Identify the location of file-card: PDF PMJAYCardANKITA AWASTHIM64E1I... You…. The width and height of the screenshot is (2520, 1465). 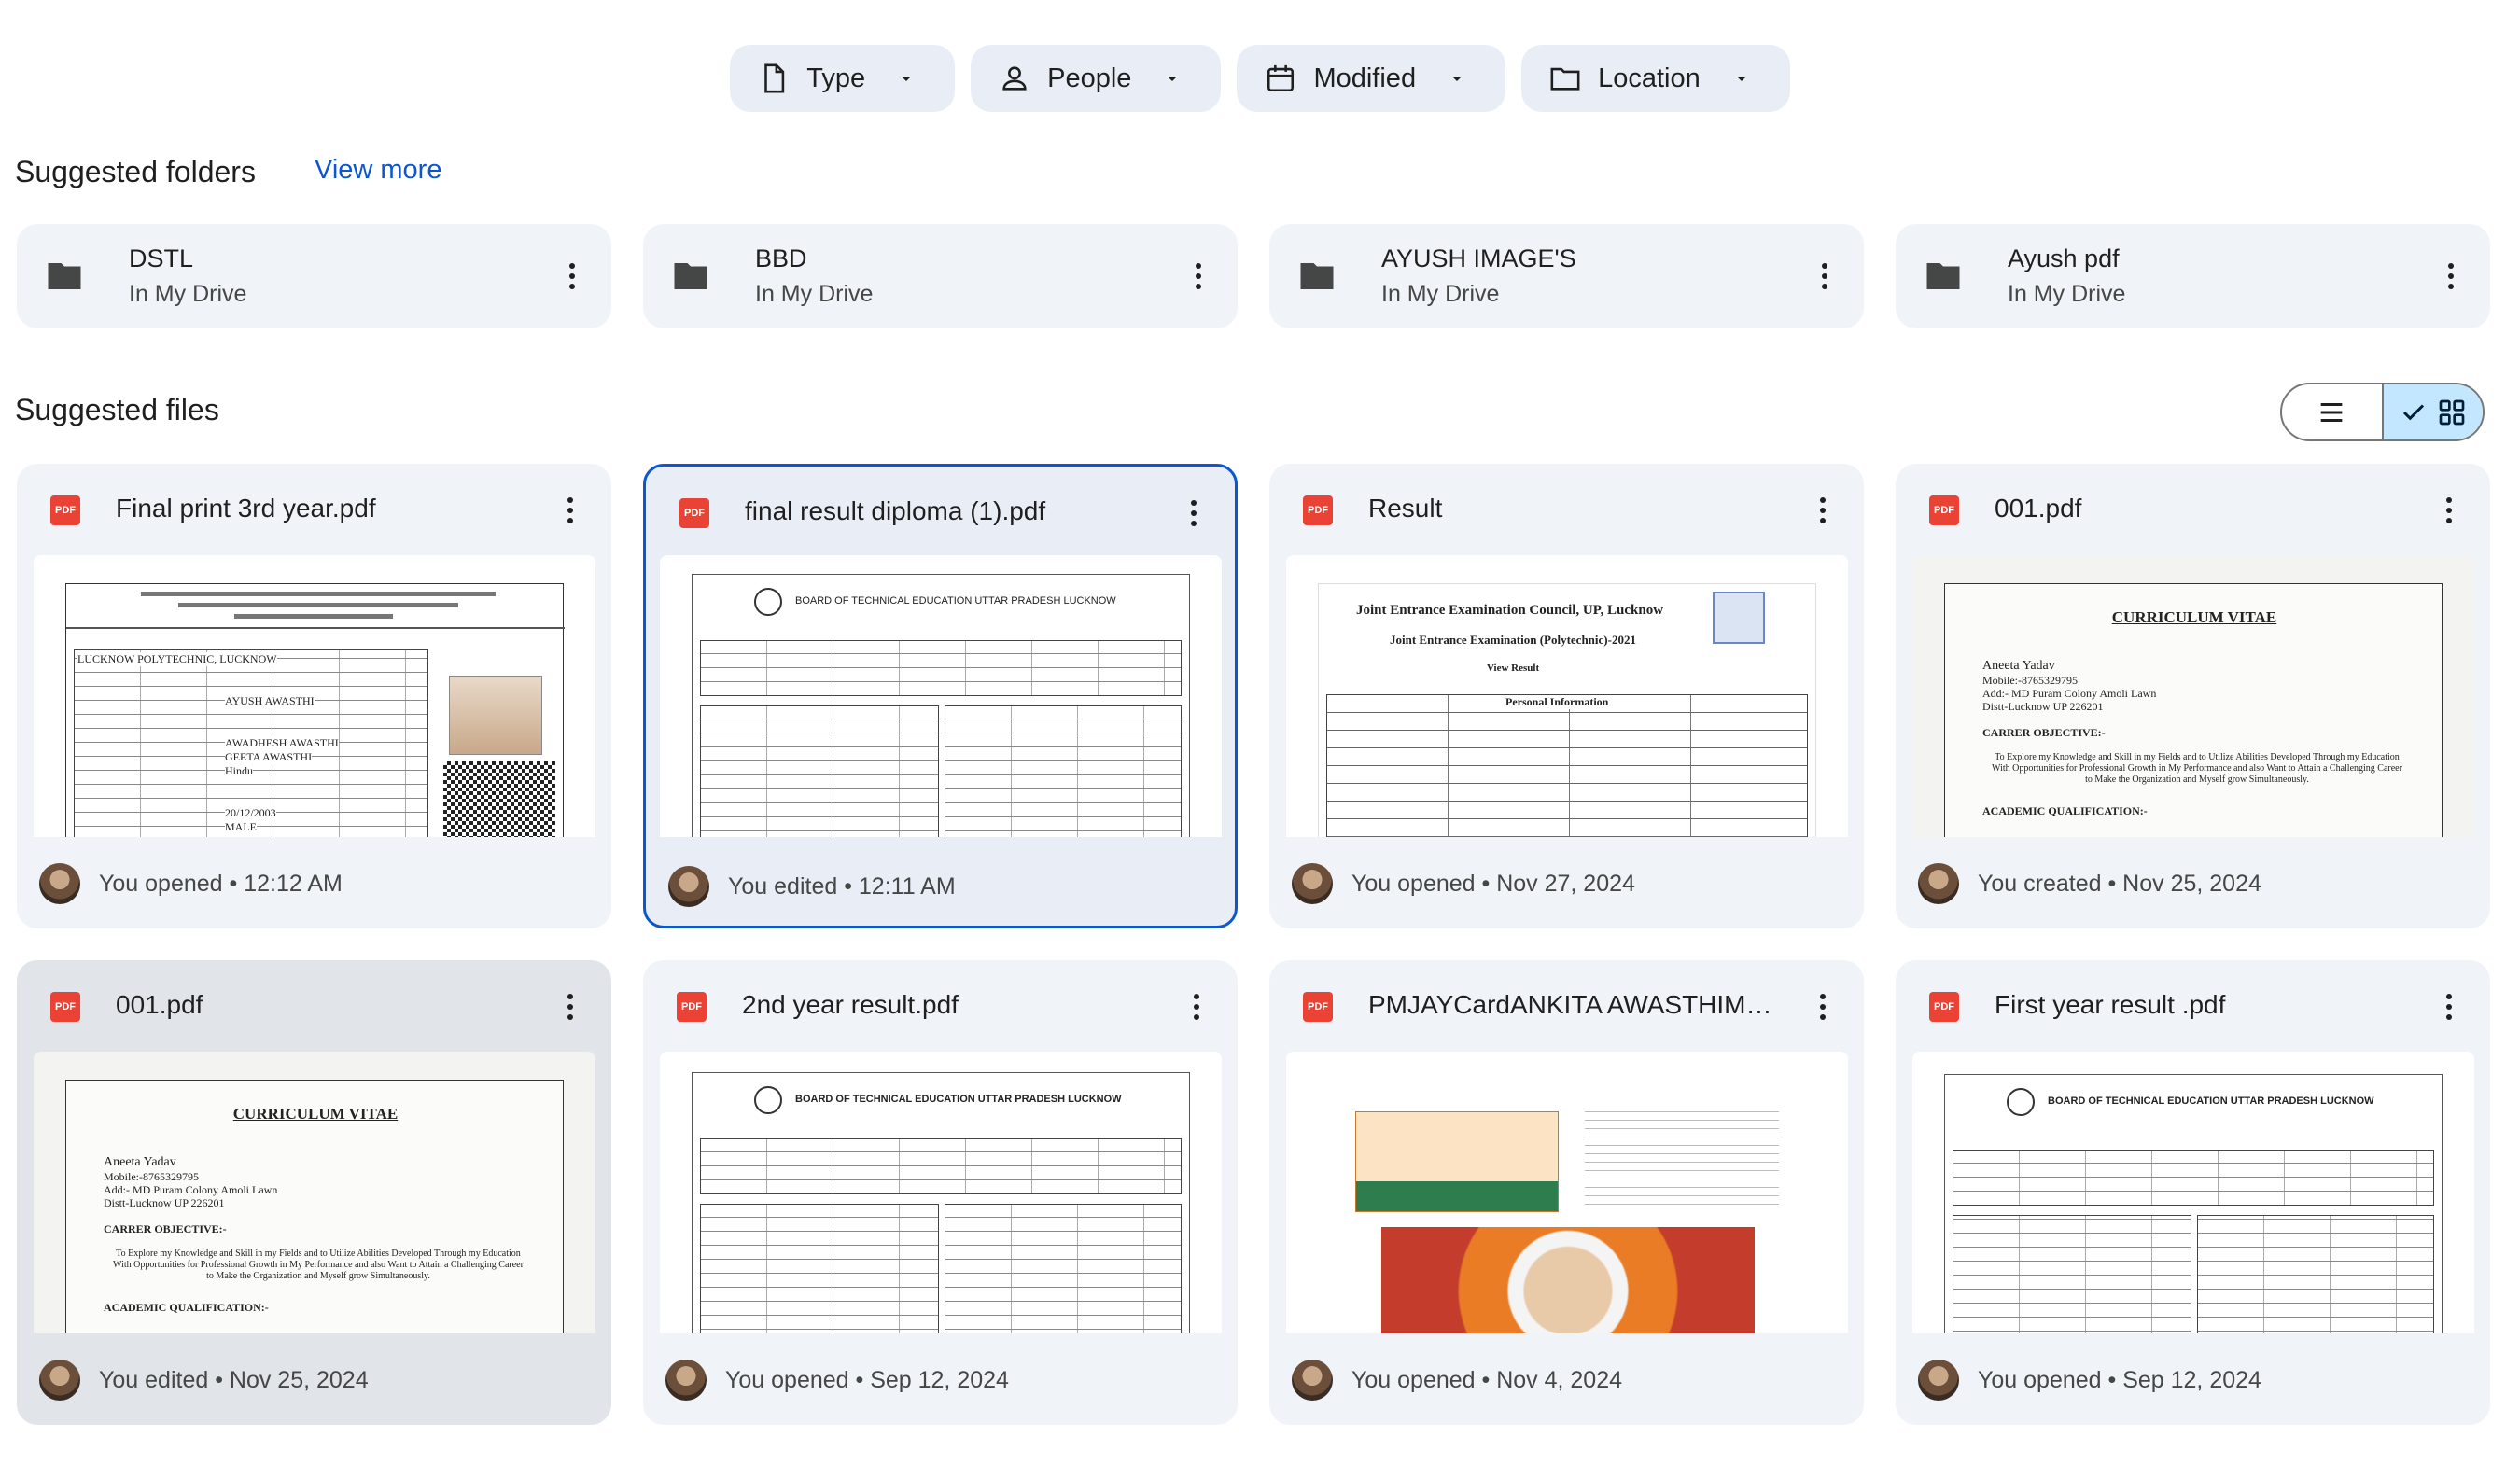
(1566, 1192).